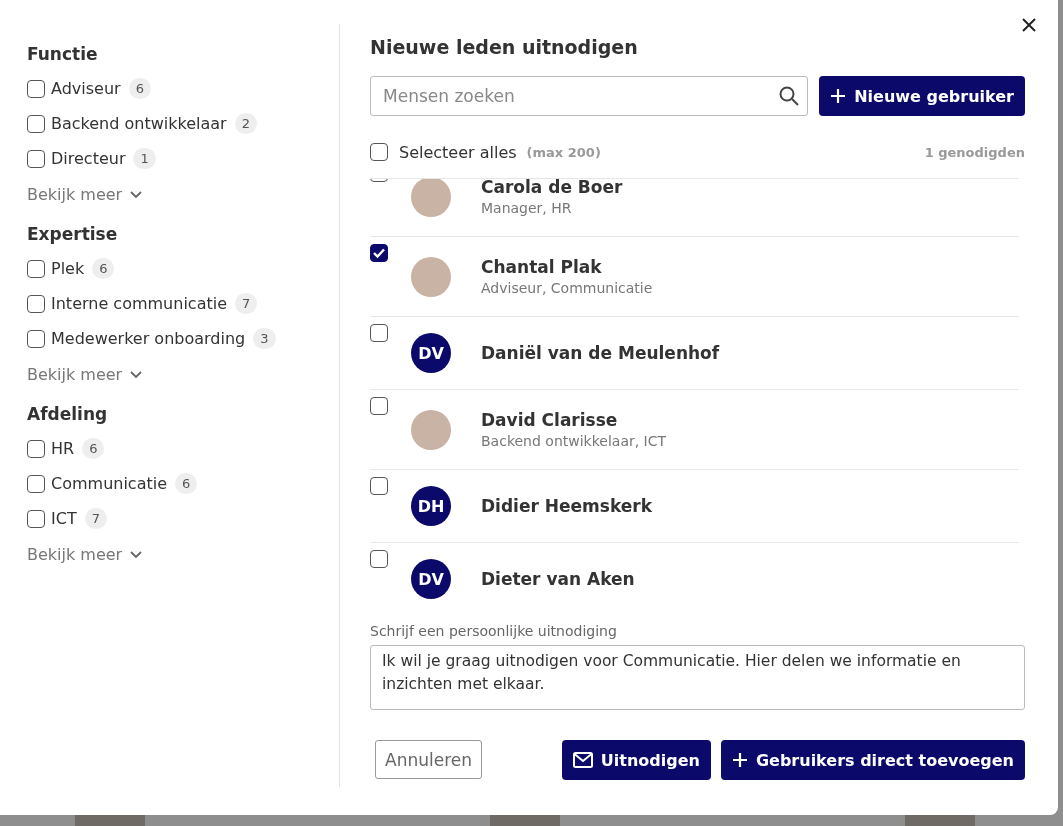  What do you see at coordinates (458, 152) in the screenshot?
I see `select-all-label: Selecteer alles` at bounding box center [458, 152].